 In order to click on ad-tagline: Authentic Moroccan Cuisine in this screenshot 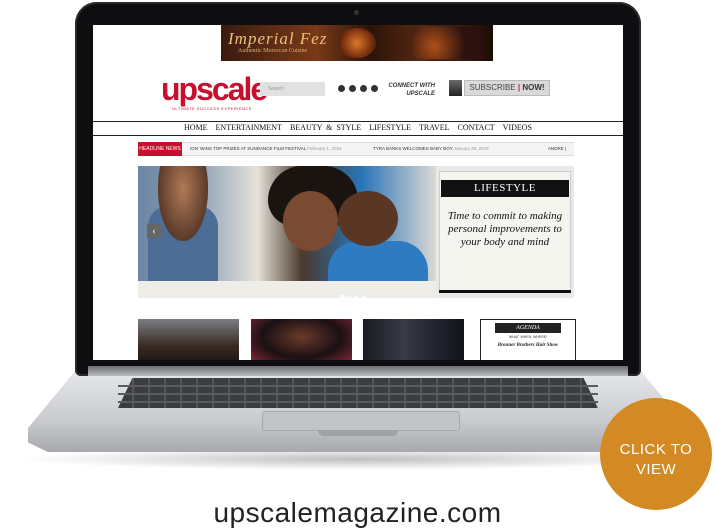, I will do `click(273, 51)`.